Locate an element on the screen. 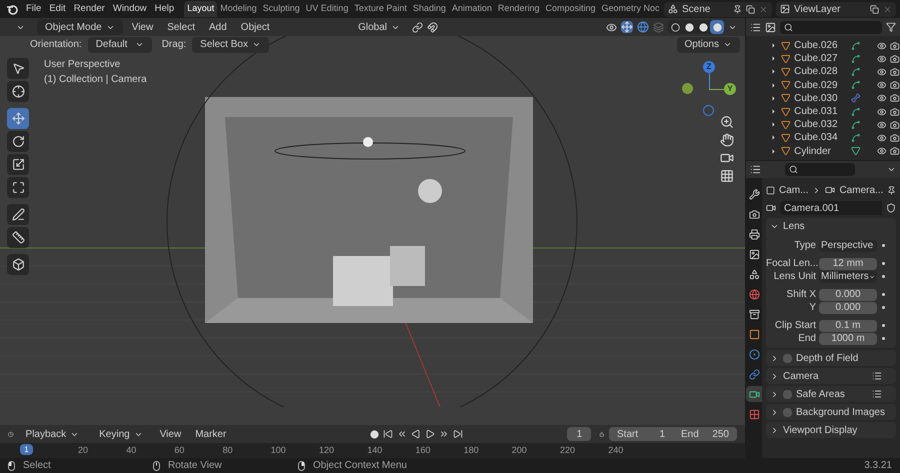 This screenshot has width=900, height=473. workspace-tab: Modeling is located at coordinates (238, 9).